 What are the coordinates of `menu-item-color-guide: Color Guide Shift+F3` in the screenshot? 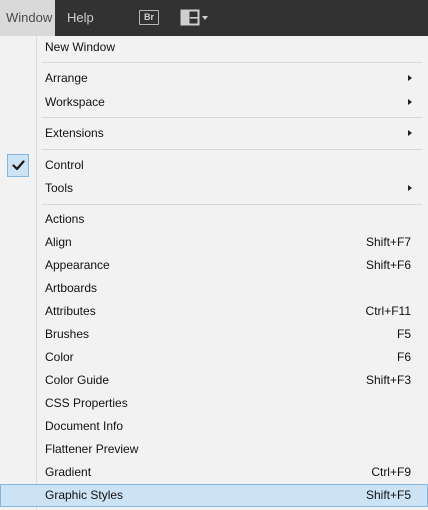 It's located at (214, 380).